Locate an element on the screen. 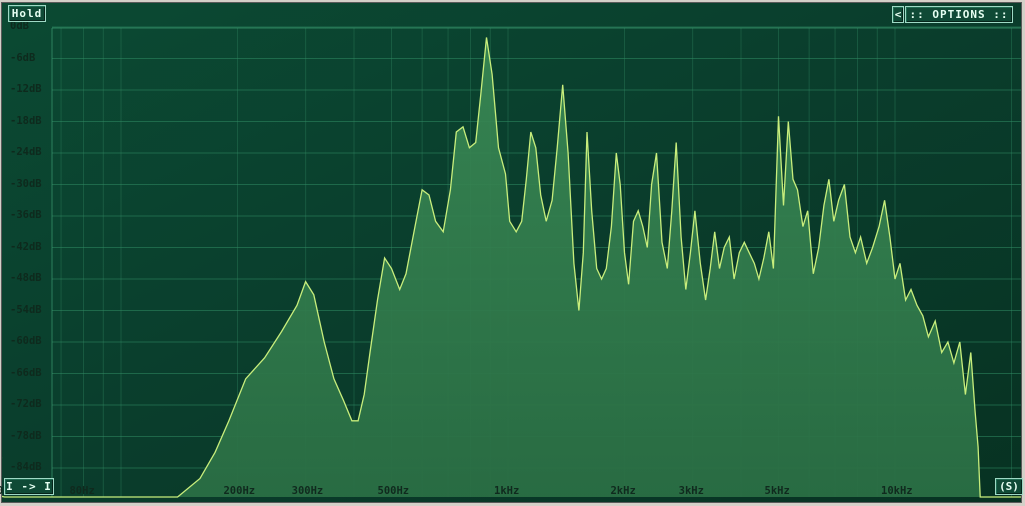 Image resolution: width=1025 pixels, height=506 pixels. x-tick-label: 80Hz is located at coordinates (82, 491).